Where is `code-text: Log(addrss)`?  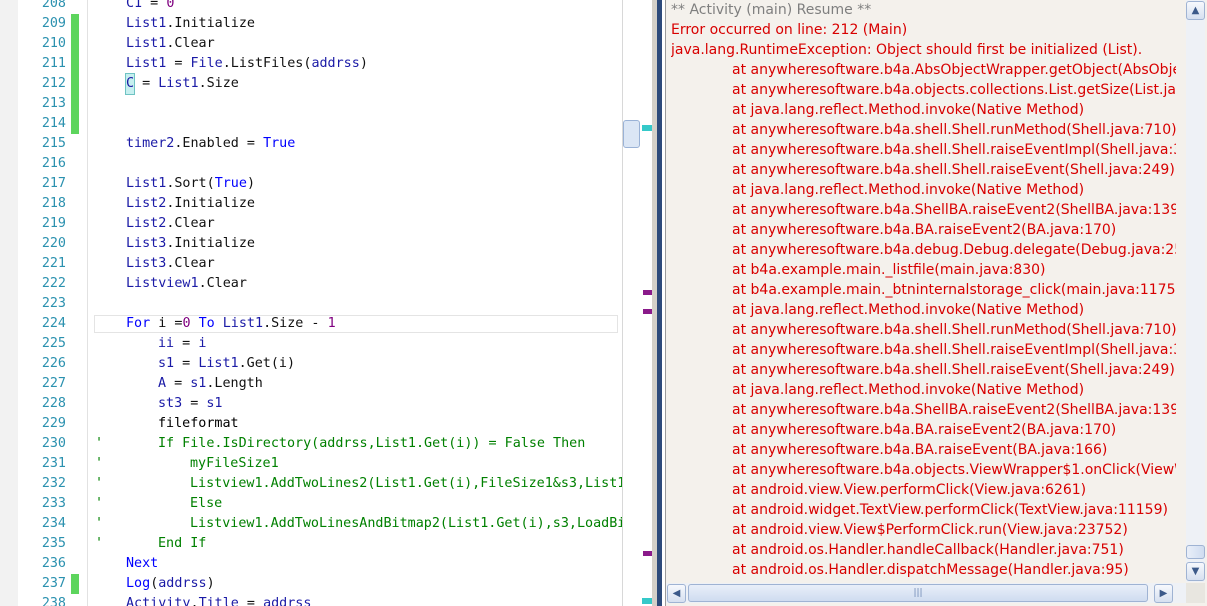 code-text: Log(addrss) is located at coordinates (170, 584).